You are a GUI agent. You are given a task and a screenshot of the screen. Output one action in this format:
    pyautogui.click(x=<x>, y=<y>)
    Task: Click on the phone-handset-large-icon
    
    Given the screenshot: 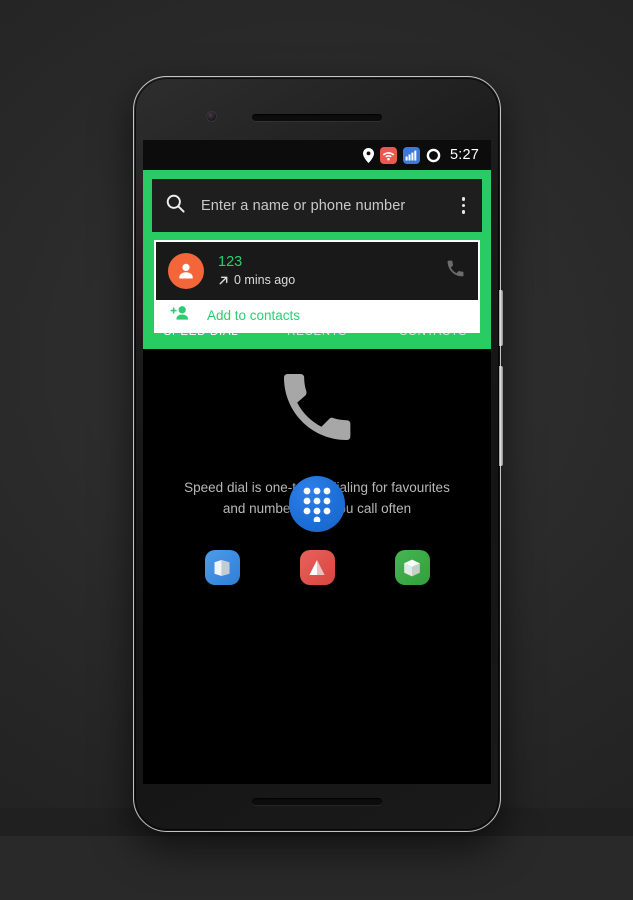 What is the action you would take?
    pyautogui.click(x=317, y=409)
    